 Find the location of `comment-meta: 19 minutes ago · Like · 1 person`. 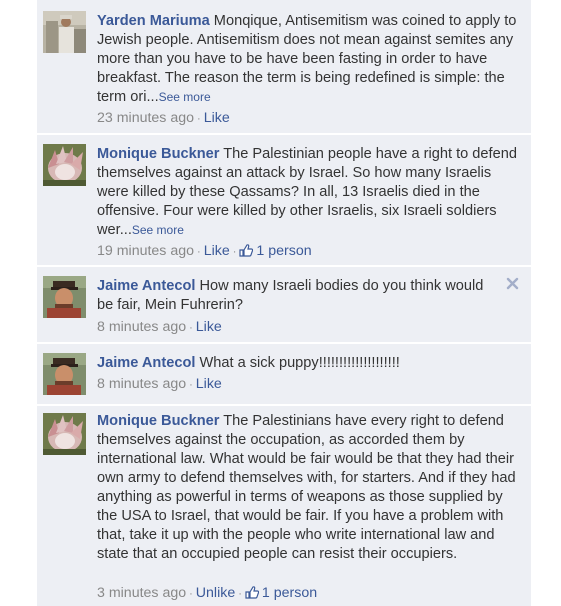

comment-meta: 19 minutes ago · Like · 1 person is located at coordinates (204, 252).